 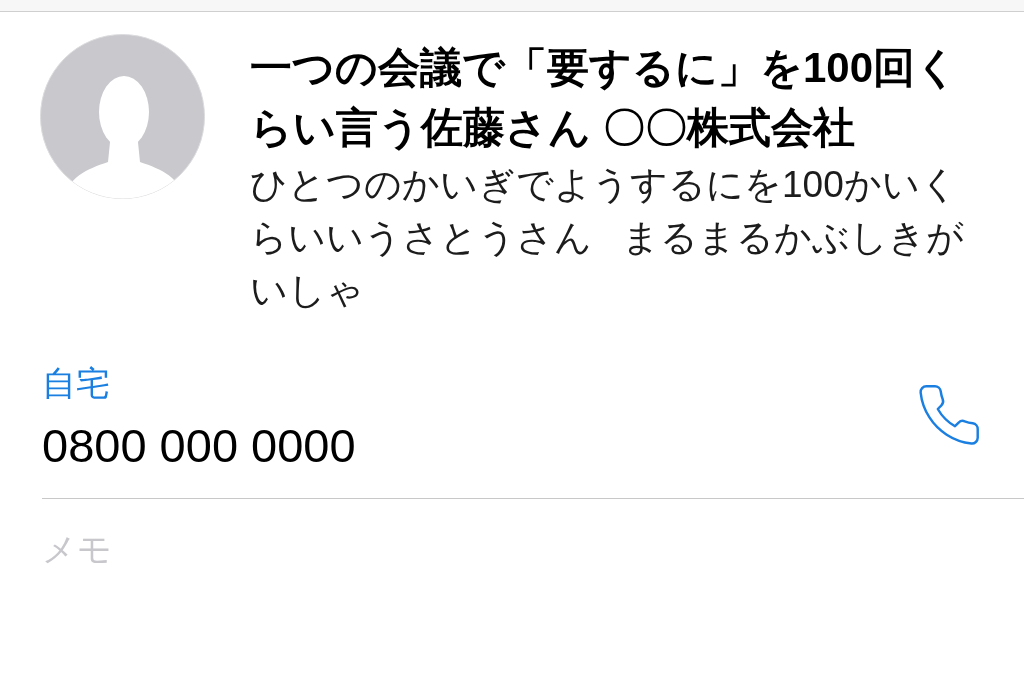 I want to click on phone-number: 0800 000 0000, so click(x=199, y=446).